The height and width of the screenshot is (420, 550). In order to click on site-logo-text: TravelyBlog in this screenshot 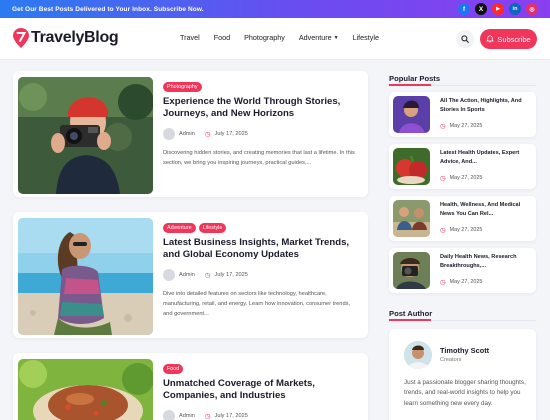, I will do `click(75, 37)`.